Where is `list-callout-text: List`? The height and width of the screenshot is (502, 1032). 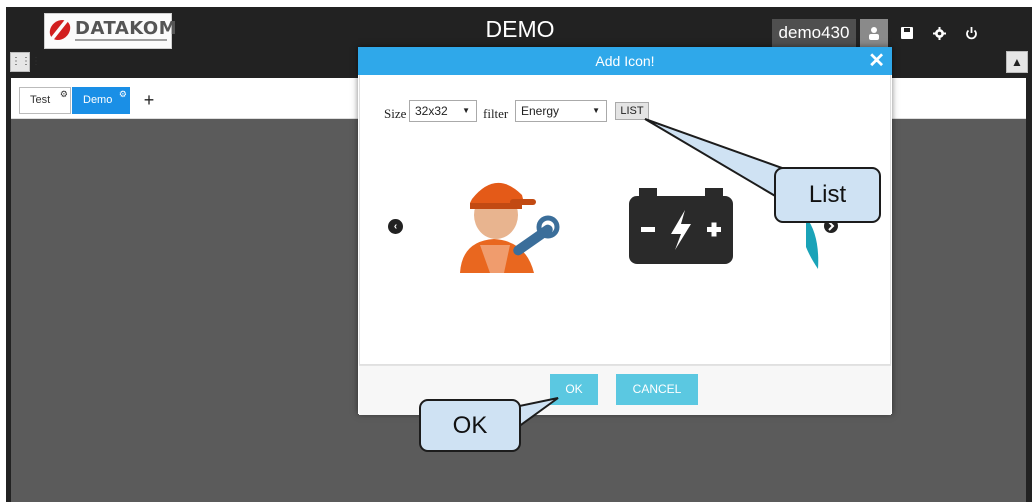 list-callout-text: List is located at coordinates (827, 194).